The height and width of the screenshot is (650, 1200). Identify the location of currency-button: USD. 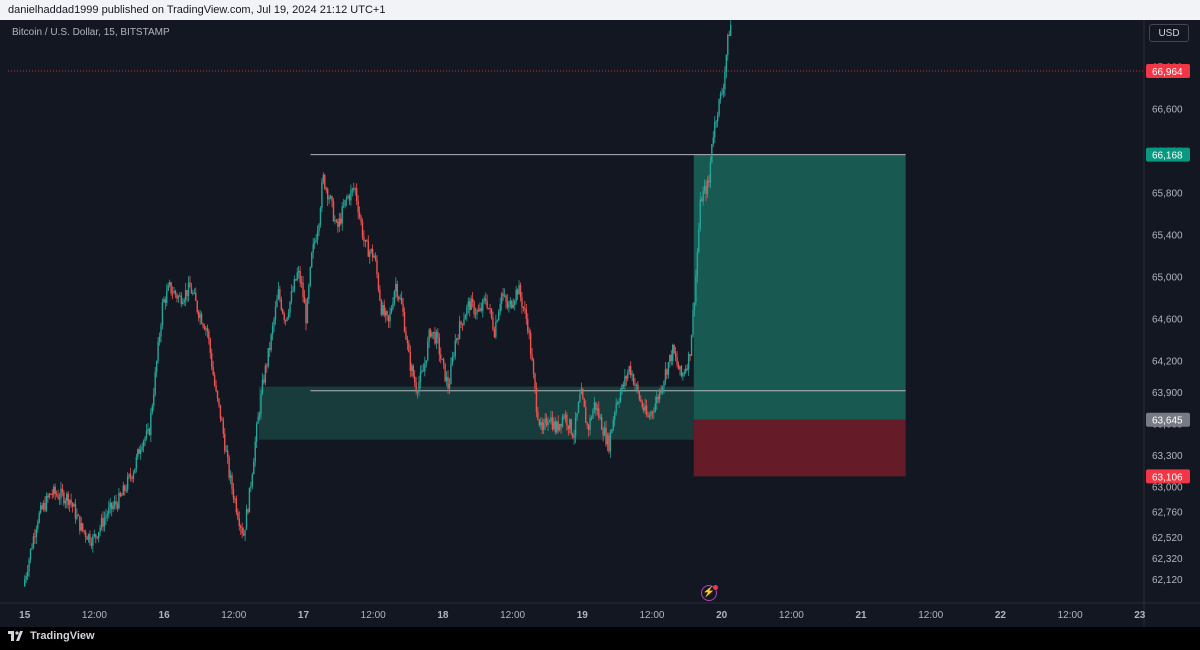
(1169, 33).